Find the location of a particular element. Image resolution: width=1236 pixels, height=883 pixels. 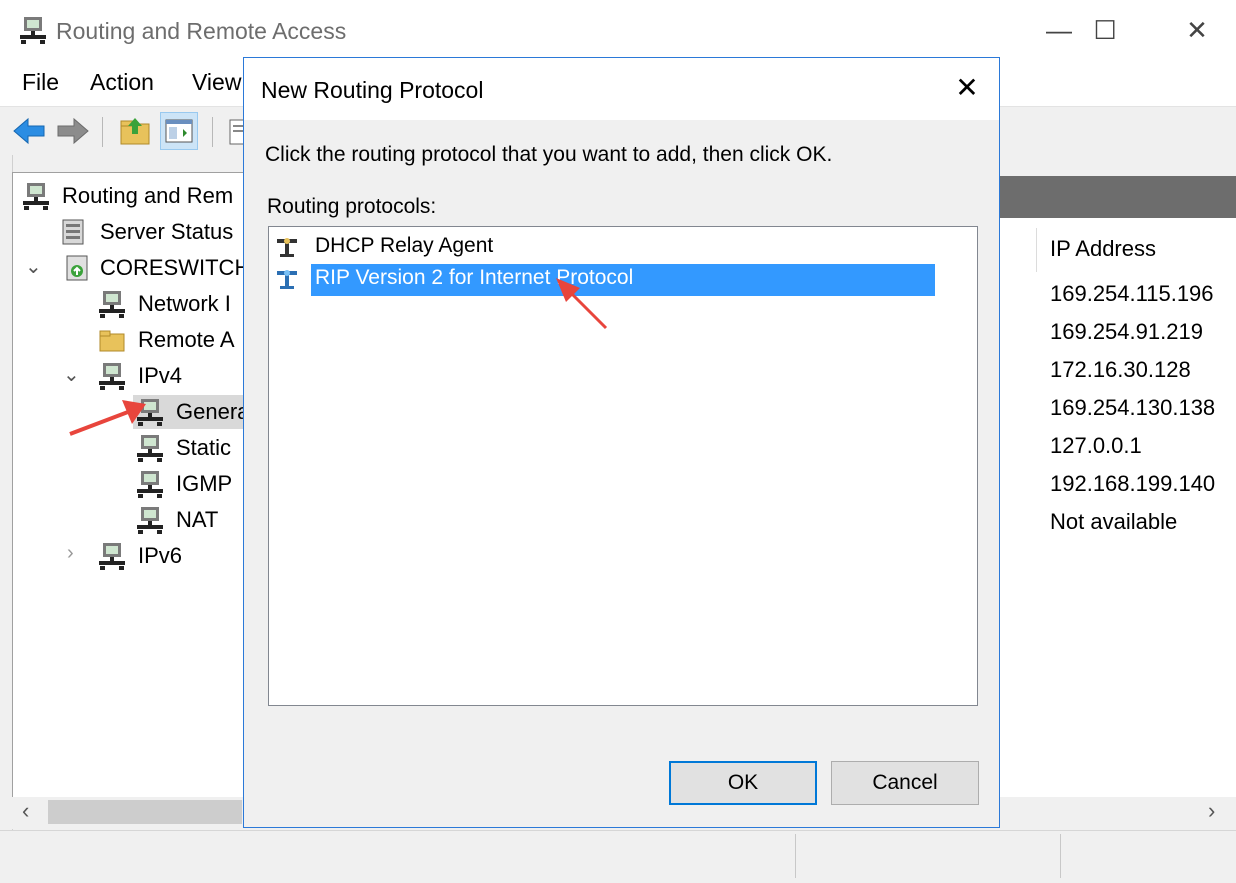

folder-icon is located at coordinates (112, 340).